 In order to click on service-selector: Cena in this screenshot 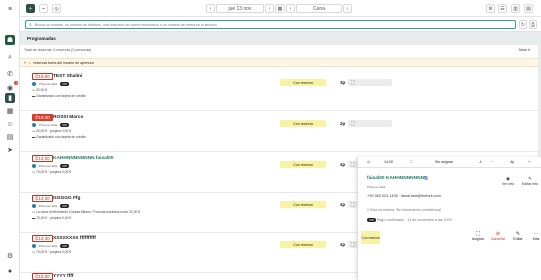, I will do `click(319, 8)`.